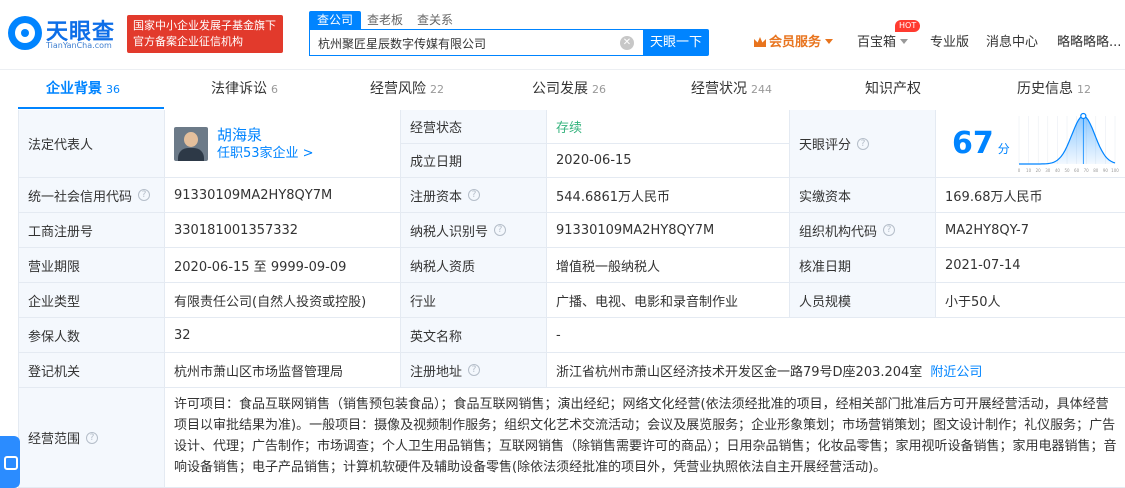 The width and height of the screenshot is (1125, 488). I want to click on score-distribution-chart: 0 10 20 30 40 50 60 70 80 90 100, so click(1068, 142).